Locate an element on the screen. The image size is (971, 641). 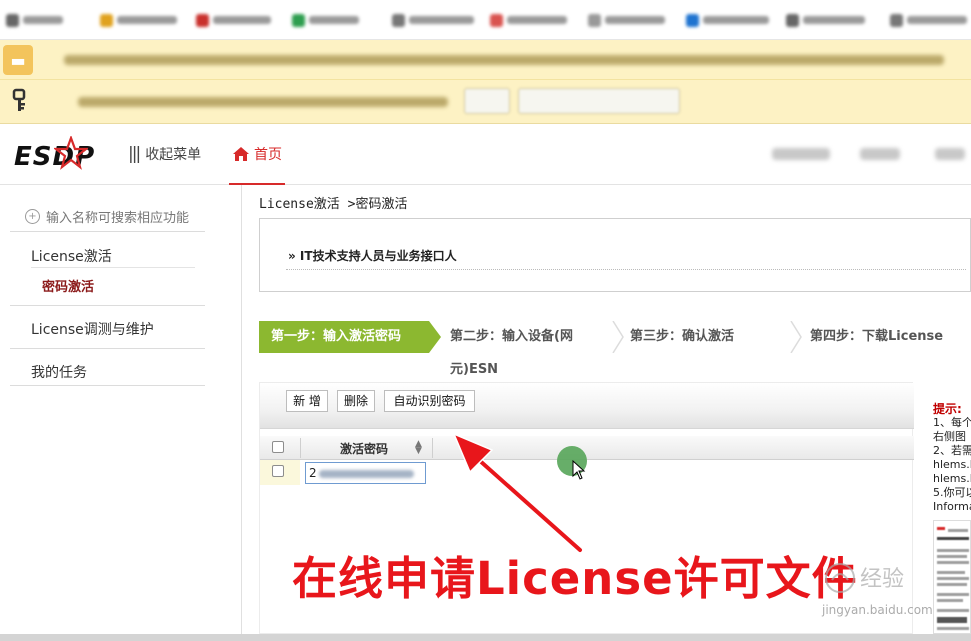
security-notice-bar: ▬ is located at coordinates (485, 60).